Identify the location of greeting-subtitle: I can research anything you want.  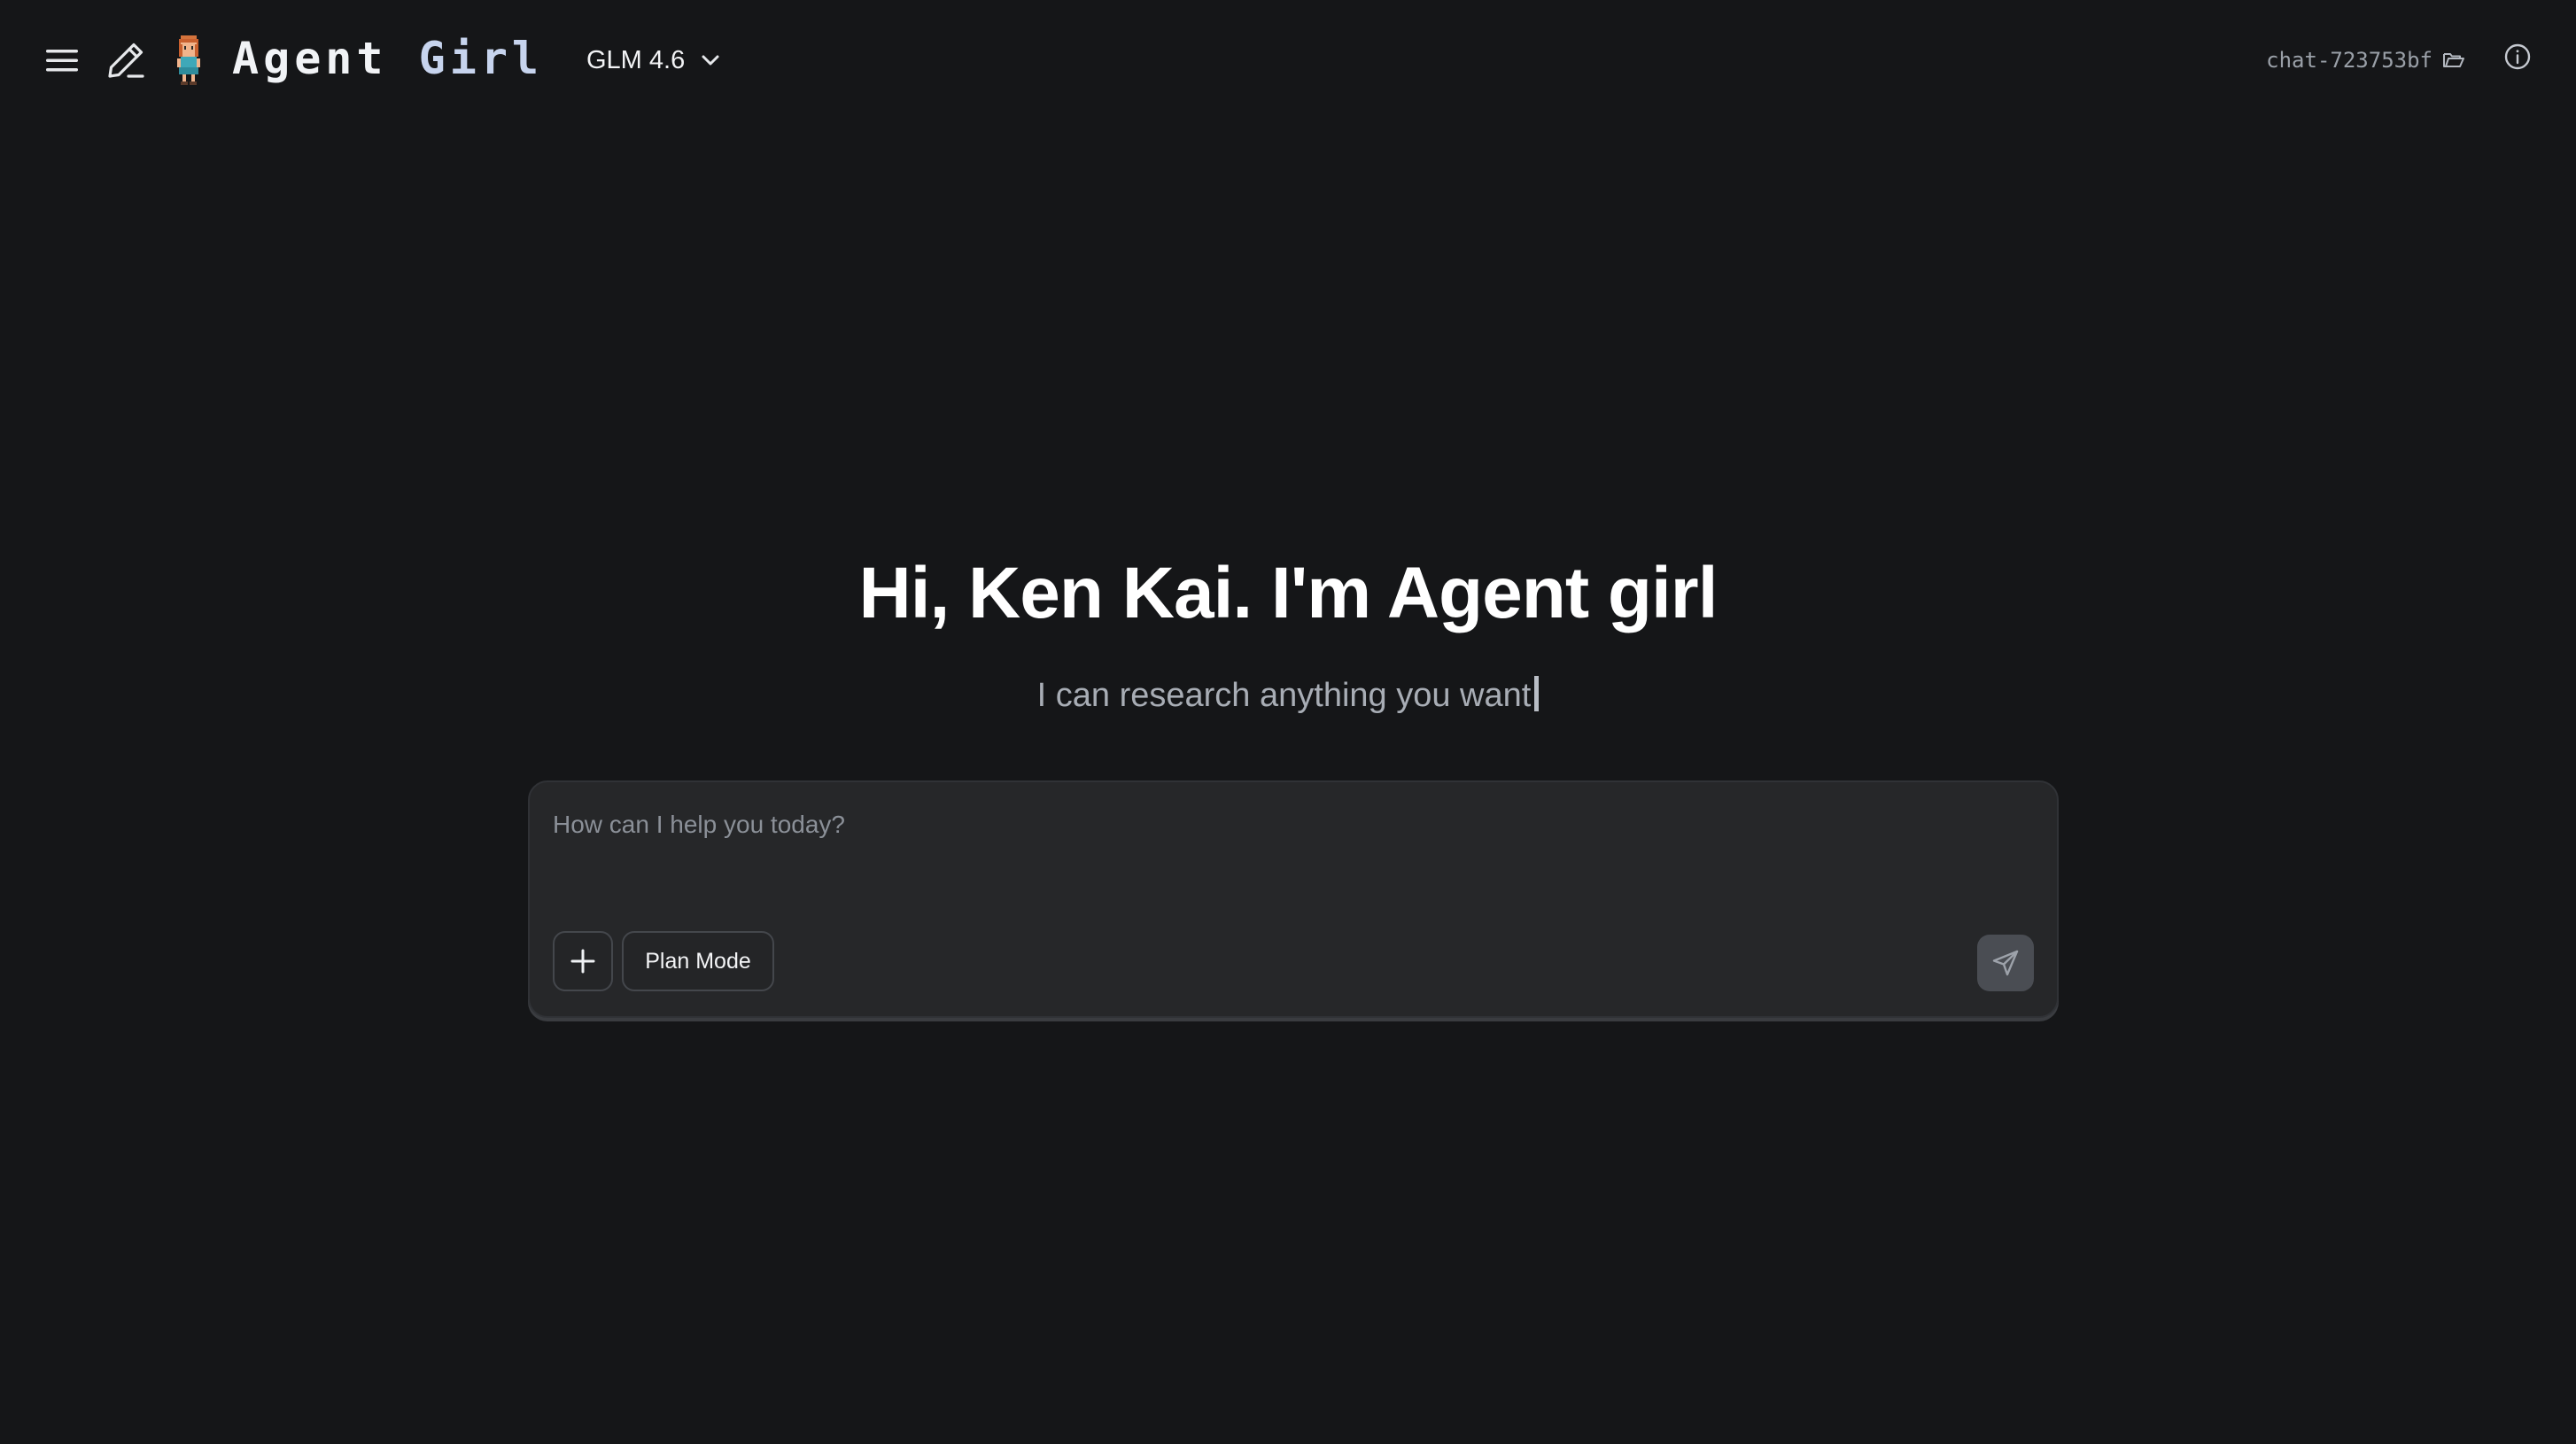
(1288, 695).